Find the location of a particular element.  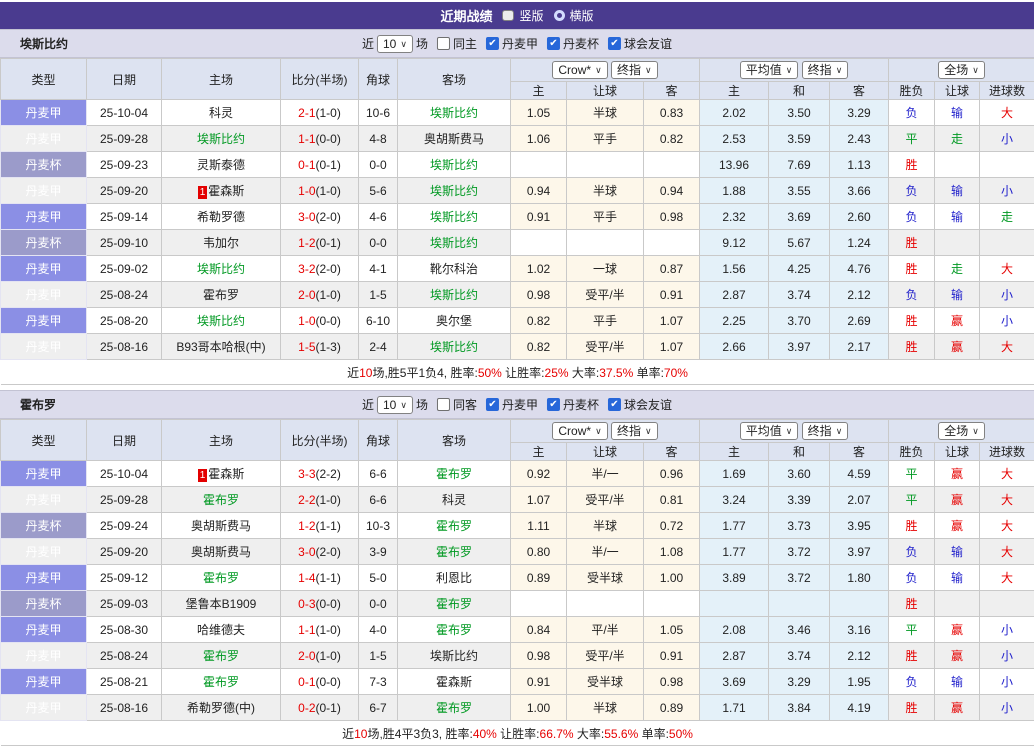

home-team-name: 哈维德夫 is located at coordinates (221, 630).